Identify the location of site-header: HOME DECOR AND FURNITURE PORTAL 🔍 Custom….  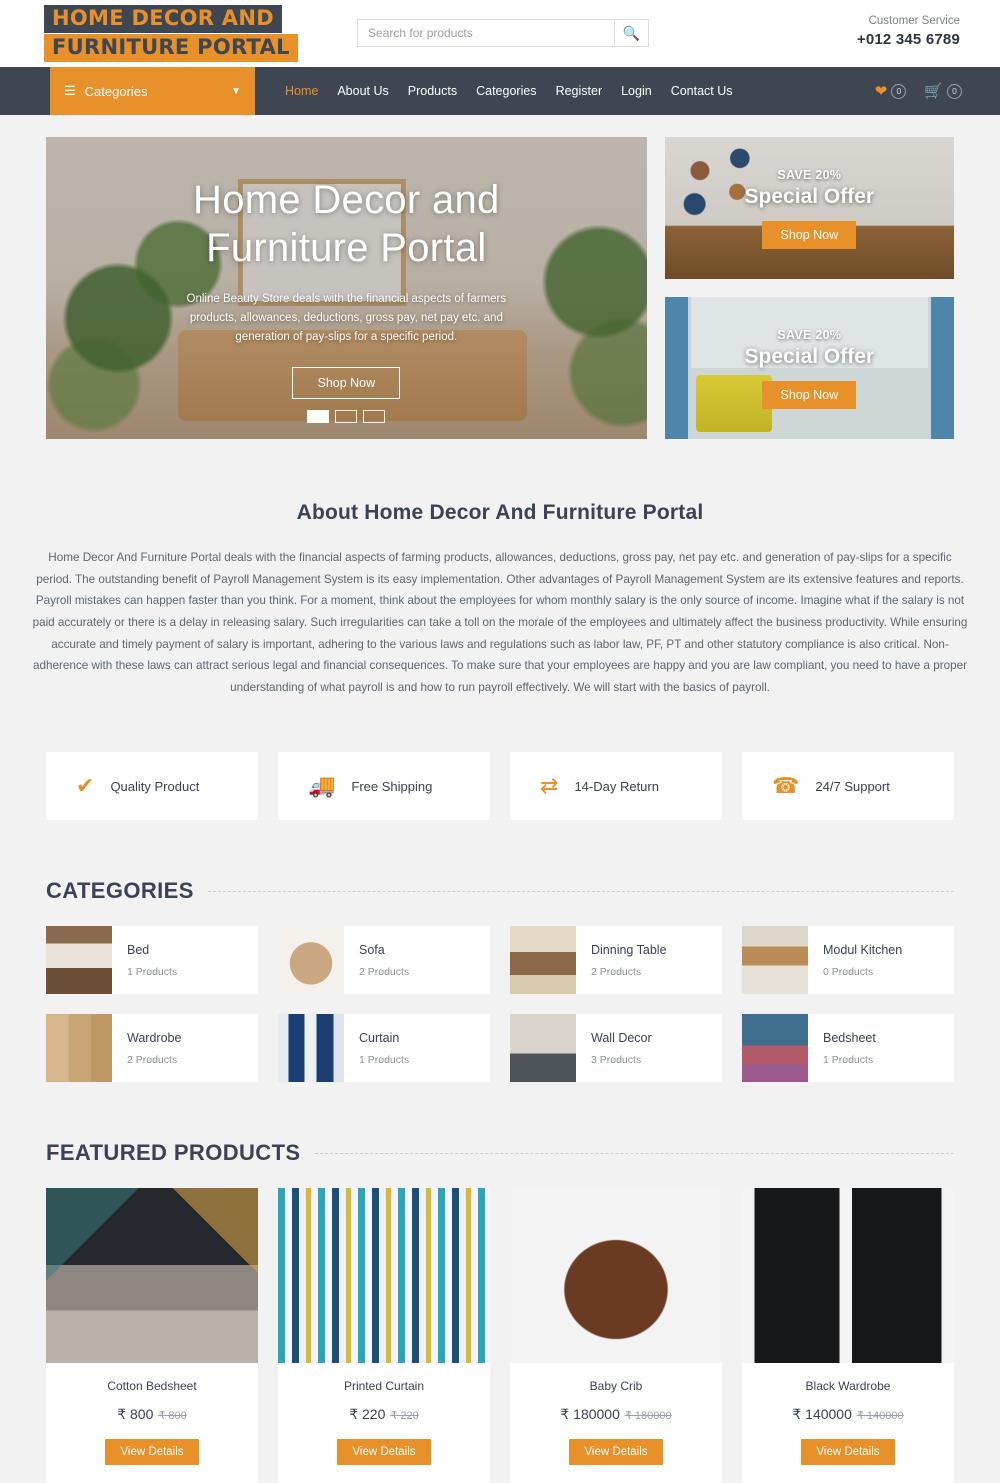
(500, 33).